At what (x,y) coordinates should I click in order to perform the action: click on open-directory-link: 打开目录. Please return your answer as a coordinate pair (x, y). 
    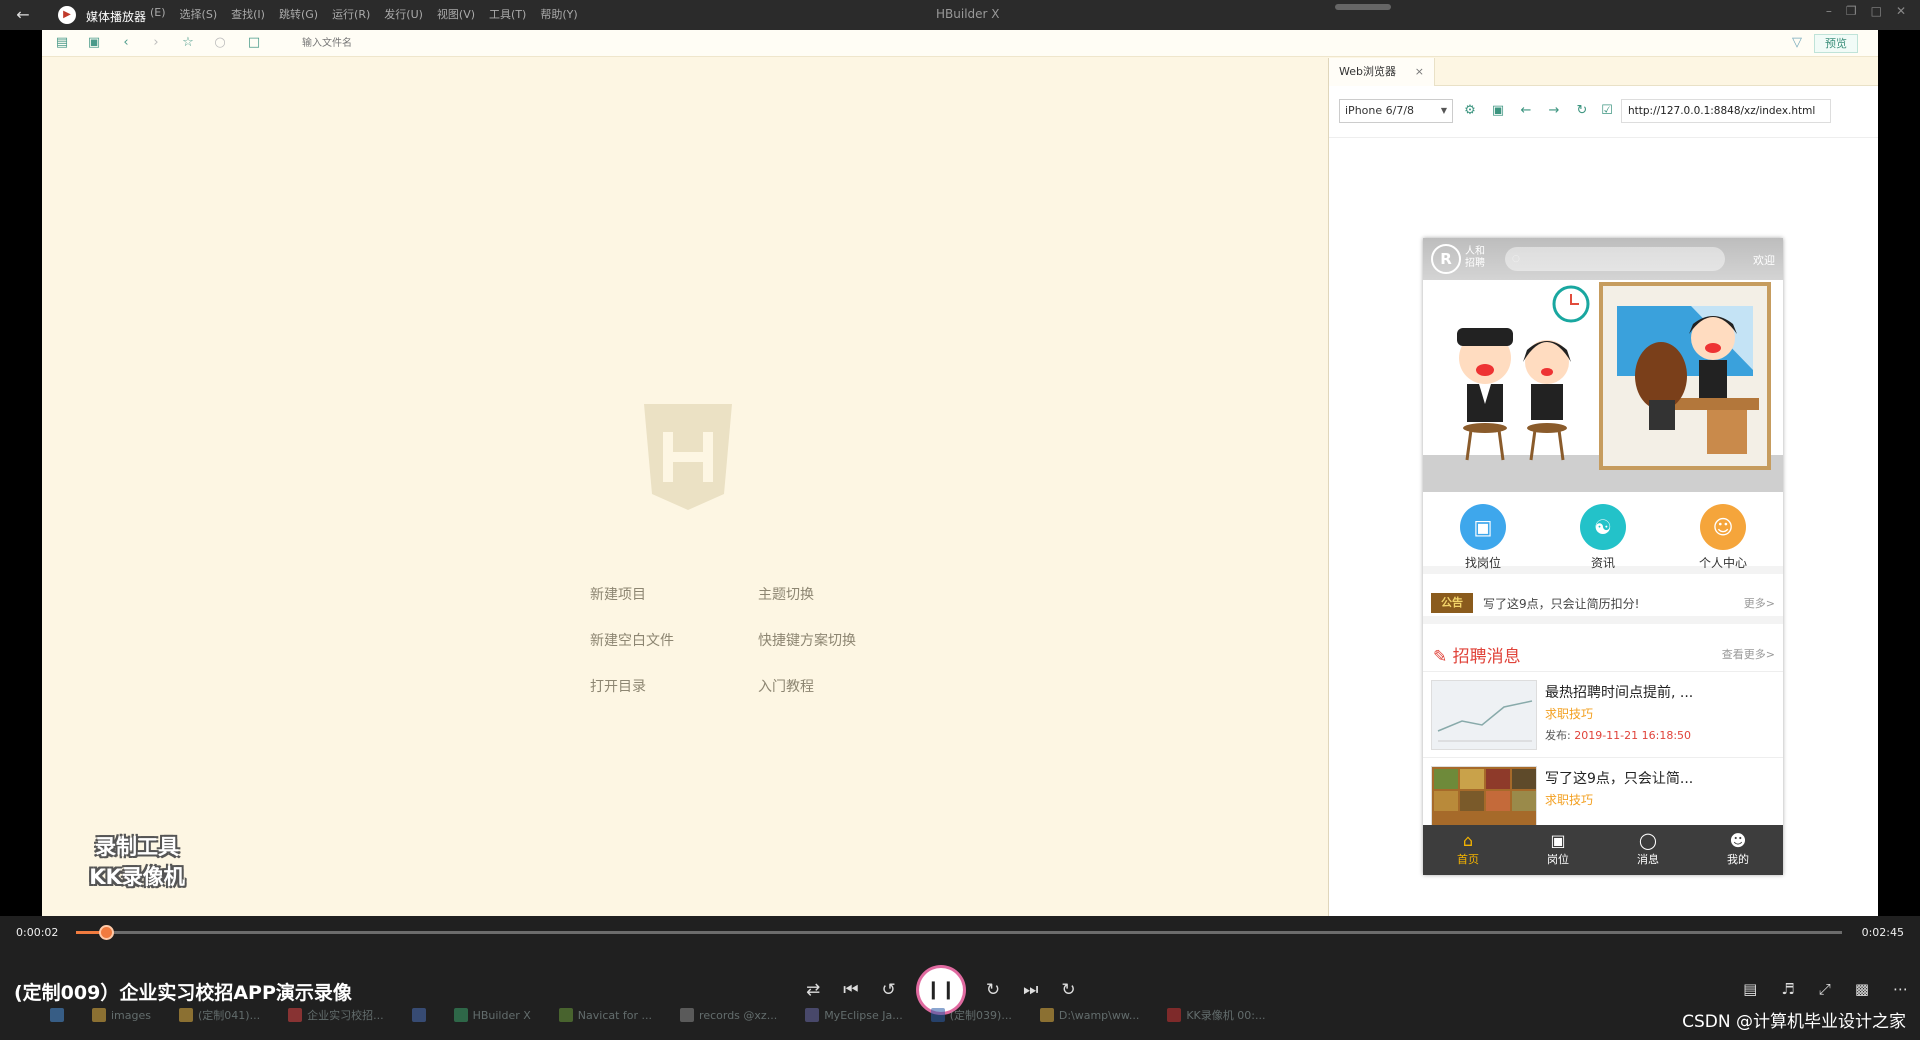
    Looking at the image, I should click on (674, 686).